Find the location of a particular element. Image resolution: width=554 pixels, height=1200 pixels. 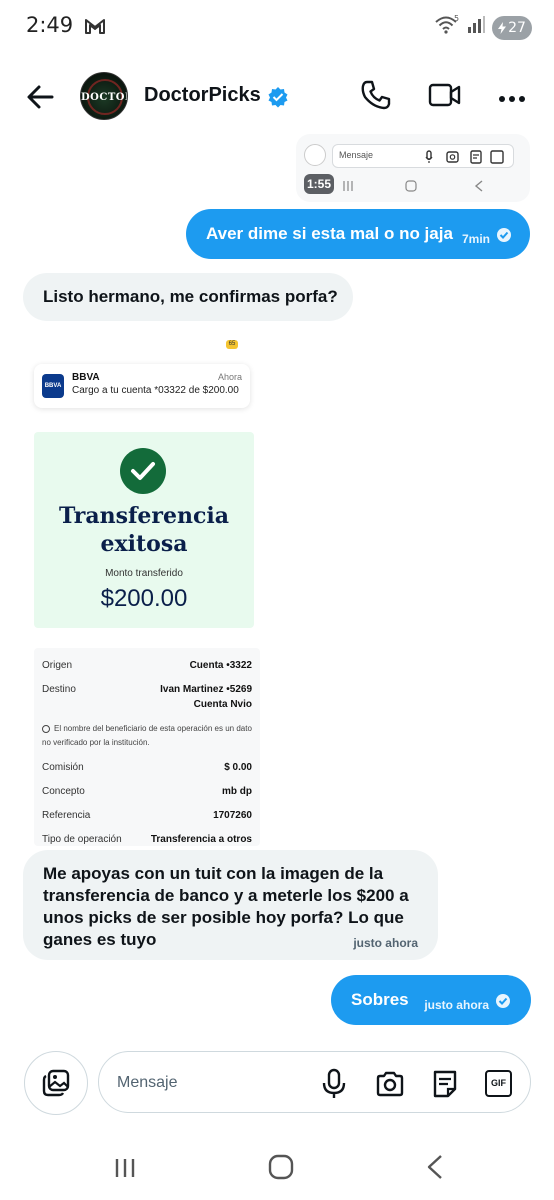

home-icon is located at coordinates (281, 1167).